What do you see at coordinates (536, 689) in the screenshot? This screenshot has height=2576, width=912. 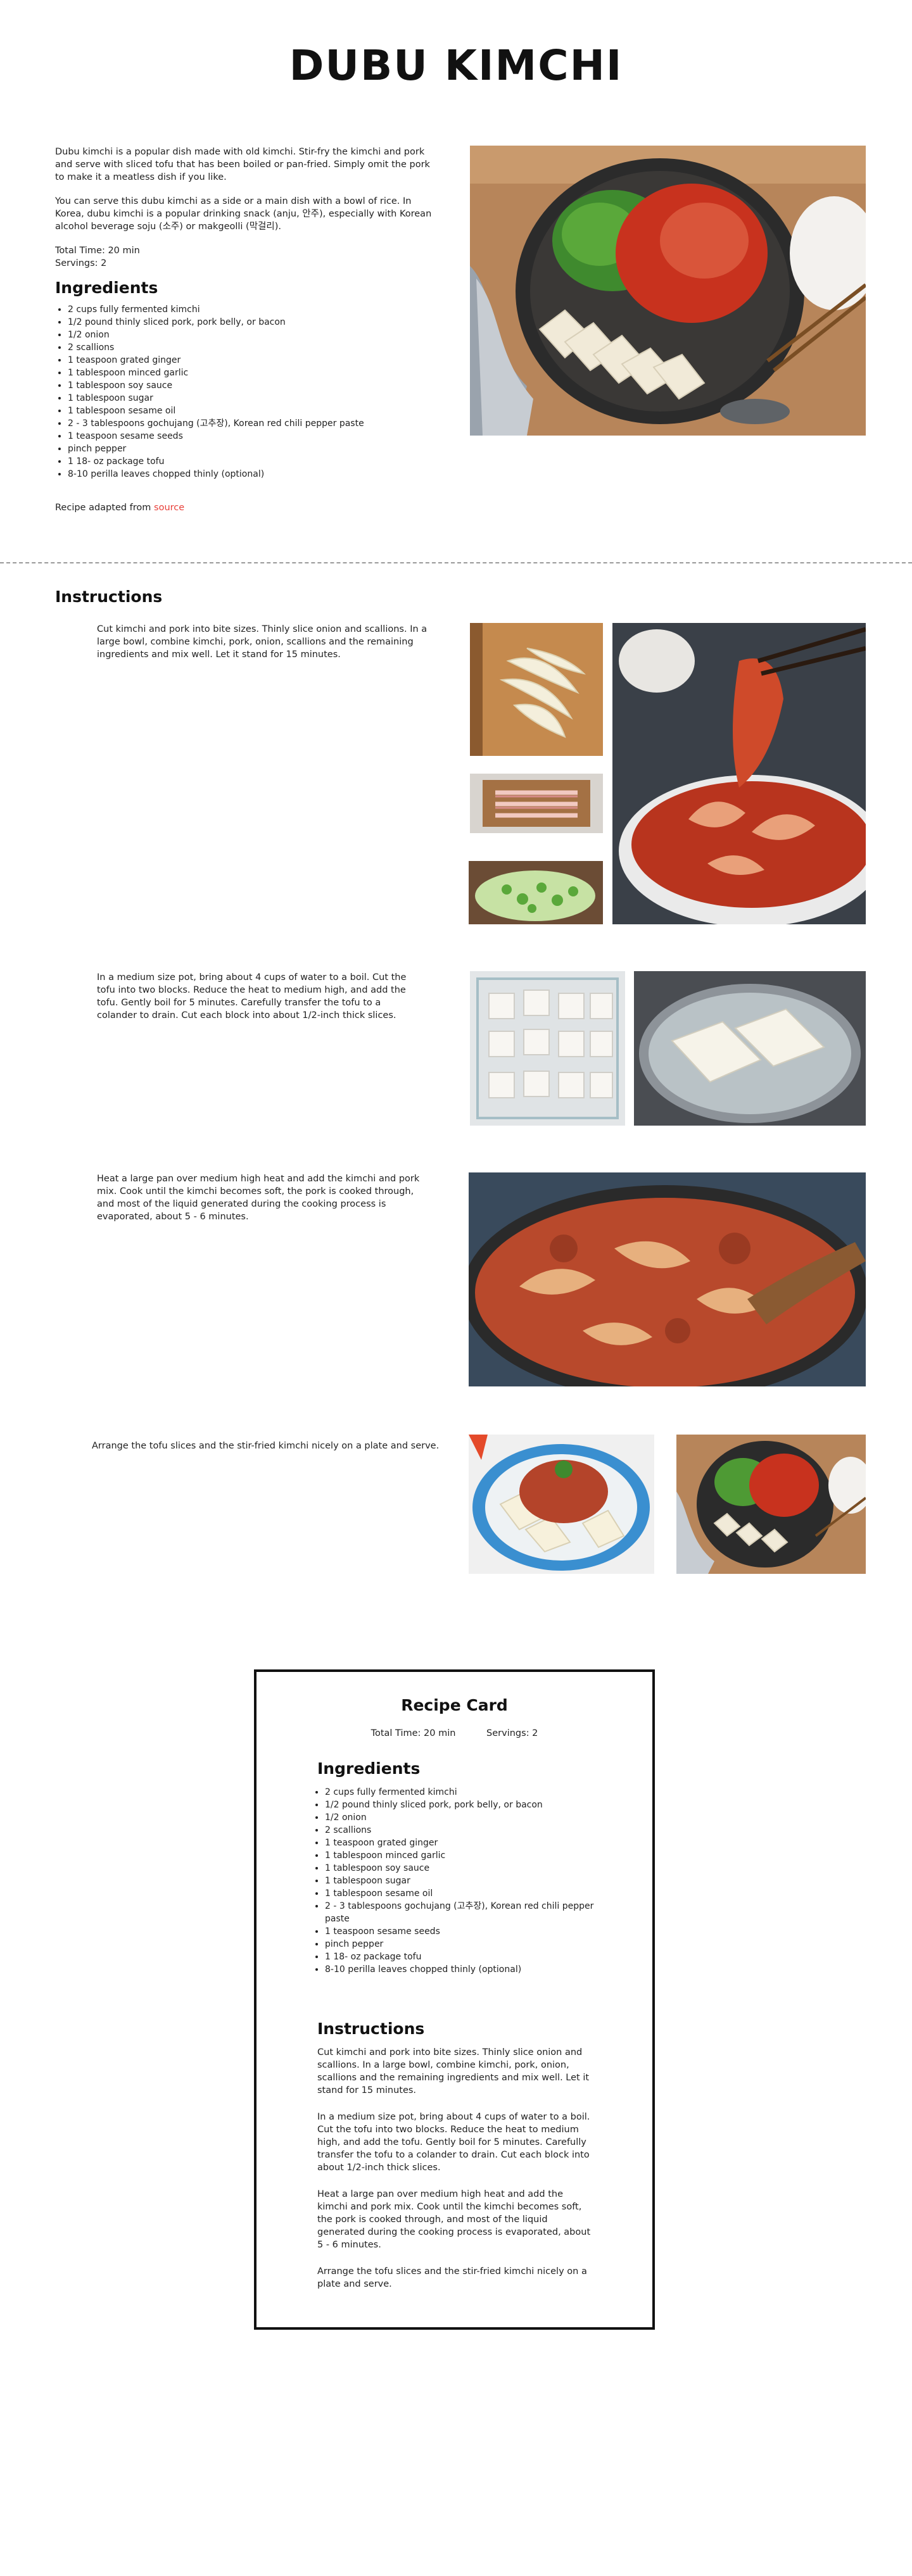 I see `sliced-onion-photo` at bounding box center [536, 689].